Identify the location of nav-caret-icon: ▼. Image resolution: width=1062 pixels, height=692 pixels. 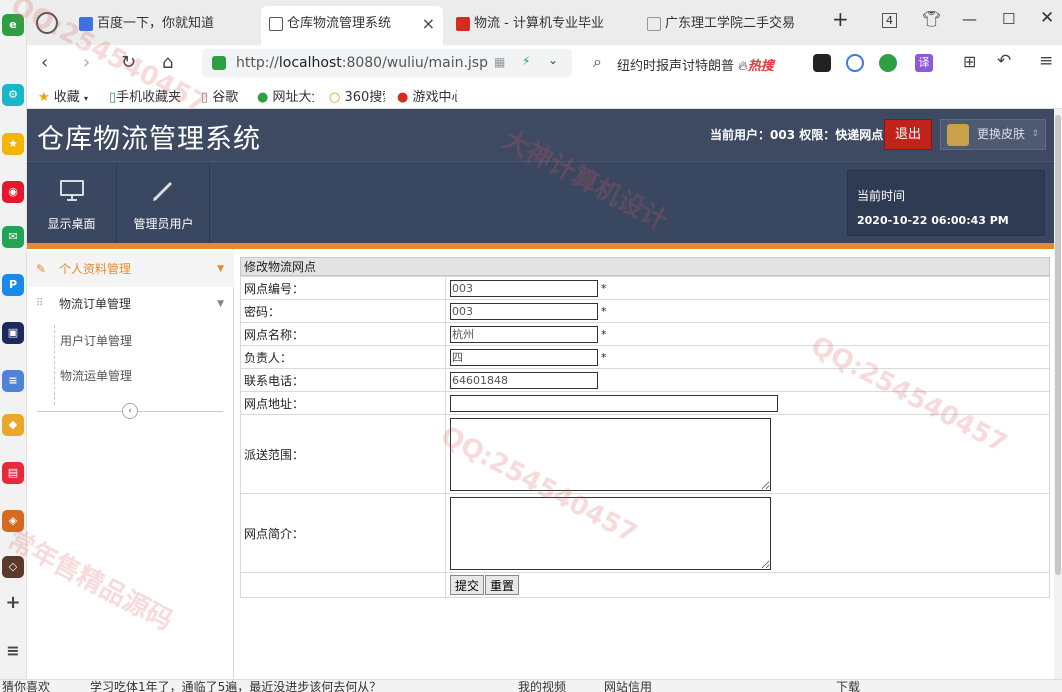
(220, 269).